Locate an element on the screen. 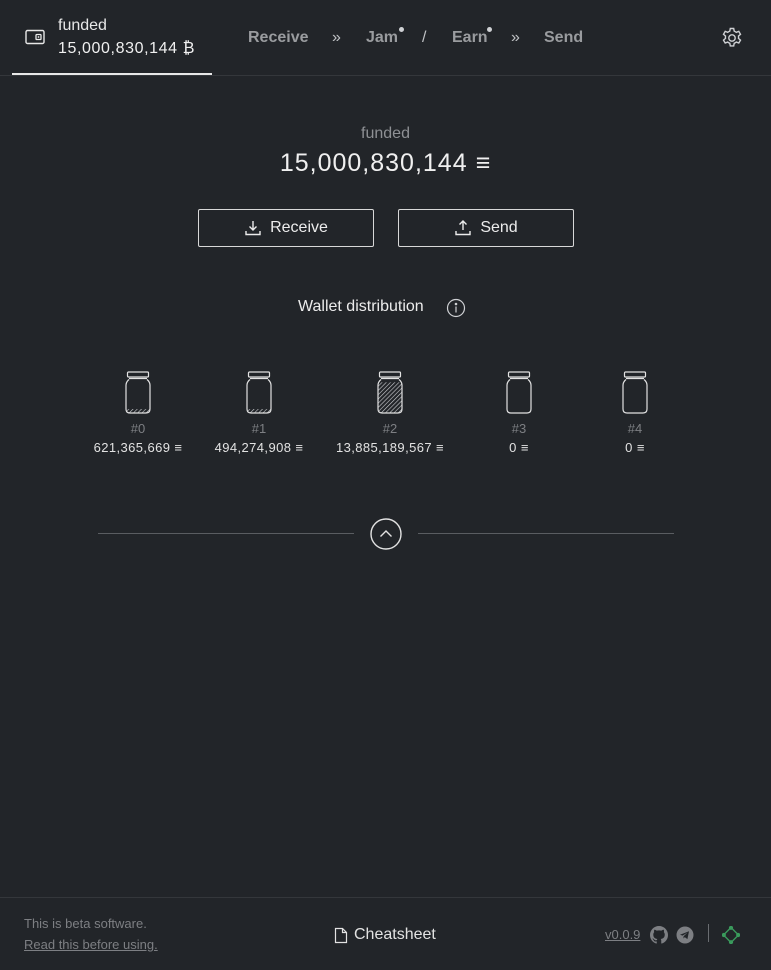 Image resolution: width=771 pixels, height=970 pixels. jam-indicator-dot is located at coordinates (401, 29).